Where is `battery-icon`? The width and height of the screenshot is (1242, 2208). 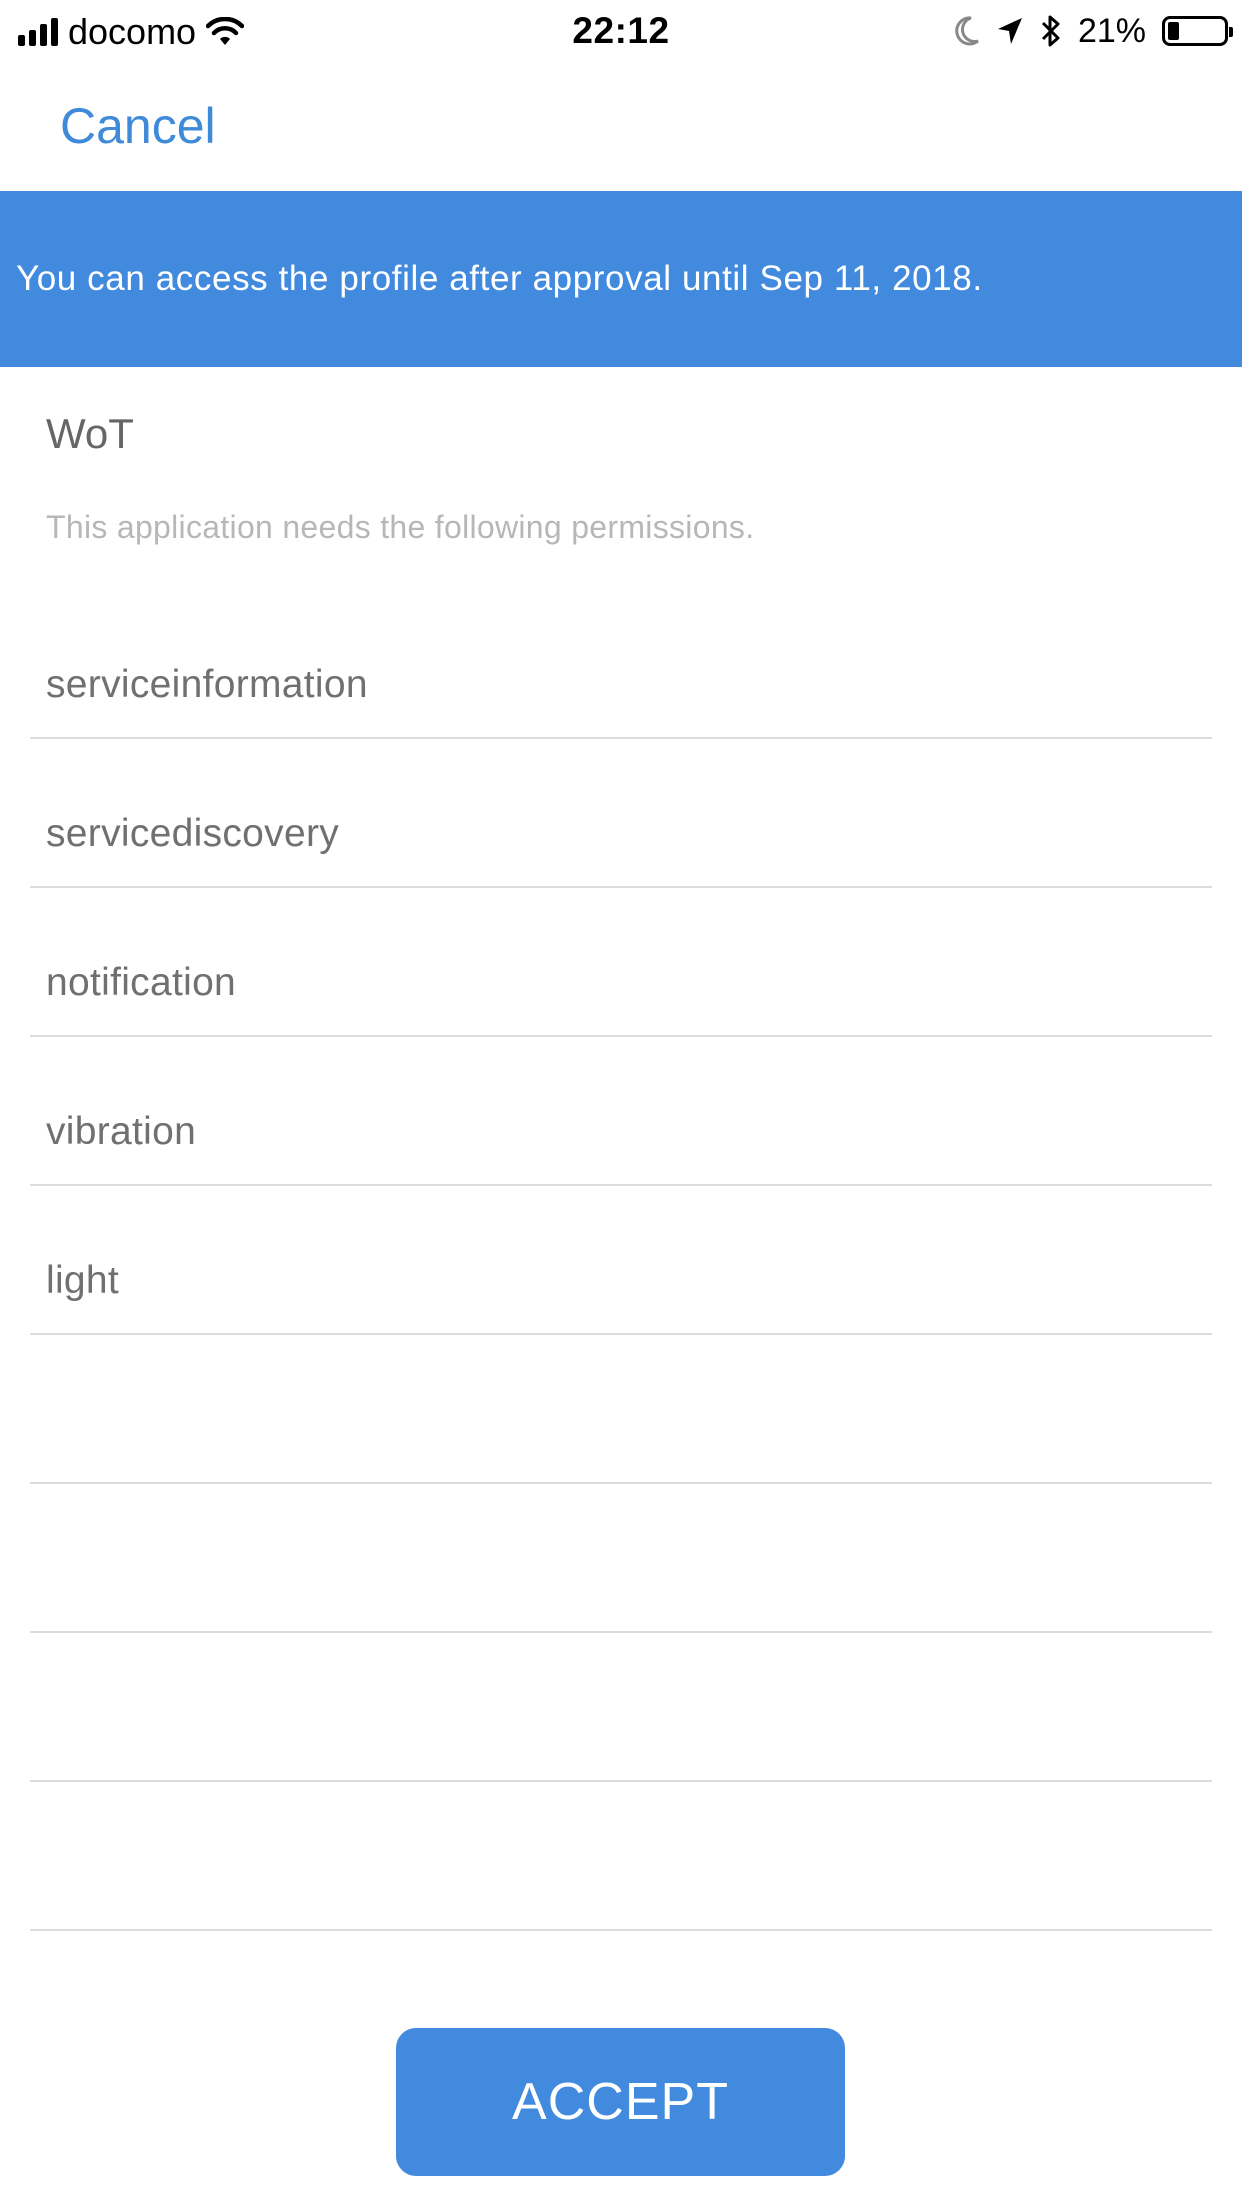 battery-icon is located at coordinates (1197, 31).